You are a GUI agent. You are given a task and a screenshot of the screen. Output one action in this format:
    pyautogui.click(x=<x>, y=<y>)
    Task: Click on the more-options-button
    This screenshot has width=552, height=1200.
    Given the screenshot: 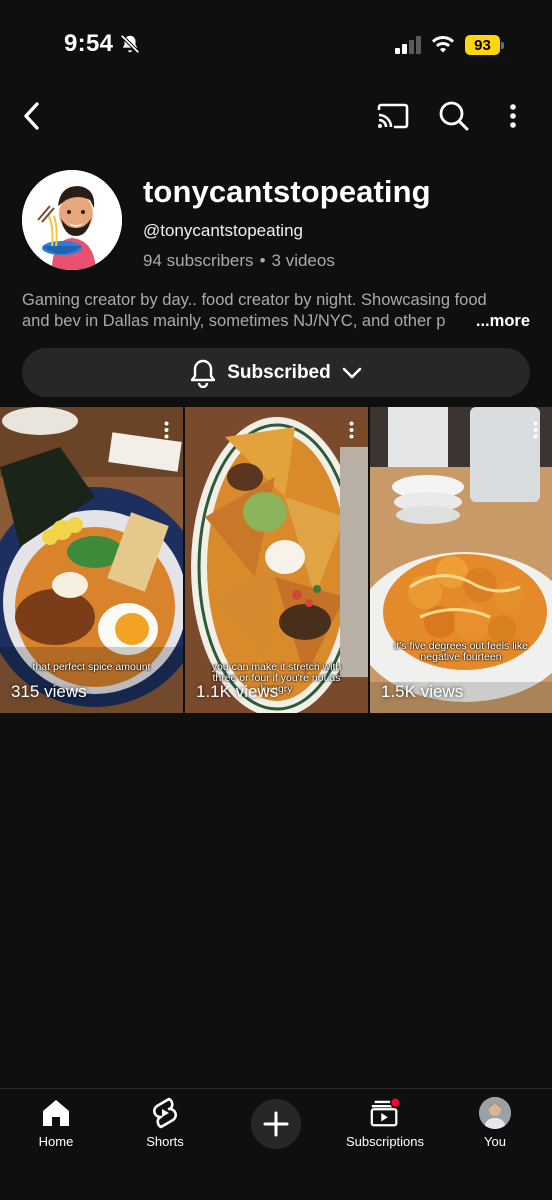 What is the action you would take?
    pyautogui.click(x=513, y=116)
    